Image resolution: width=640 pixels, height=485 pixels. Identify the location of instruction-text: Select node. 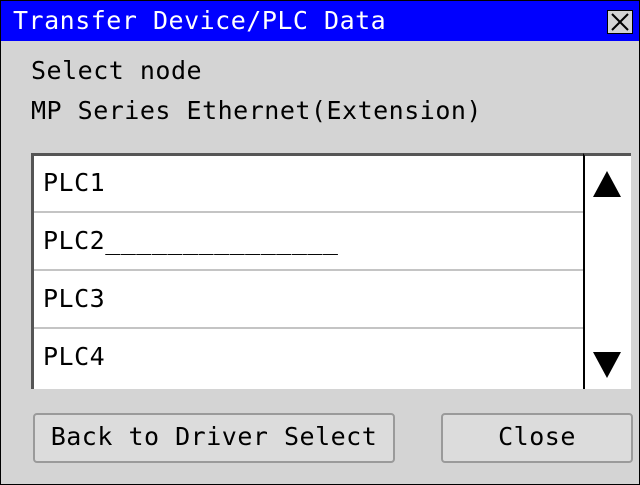
(117, 70).